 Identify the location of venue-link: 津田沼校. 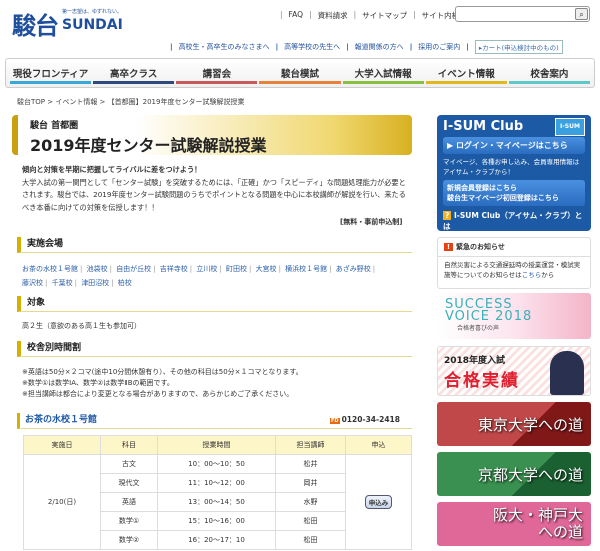
(95, 283).